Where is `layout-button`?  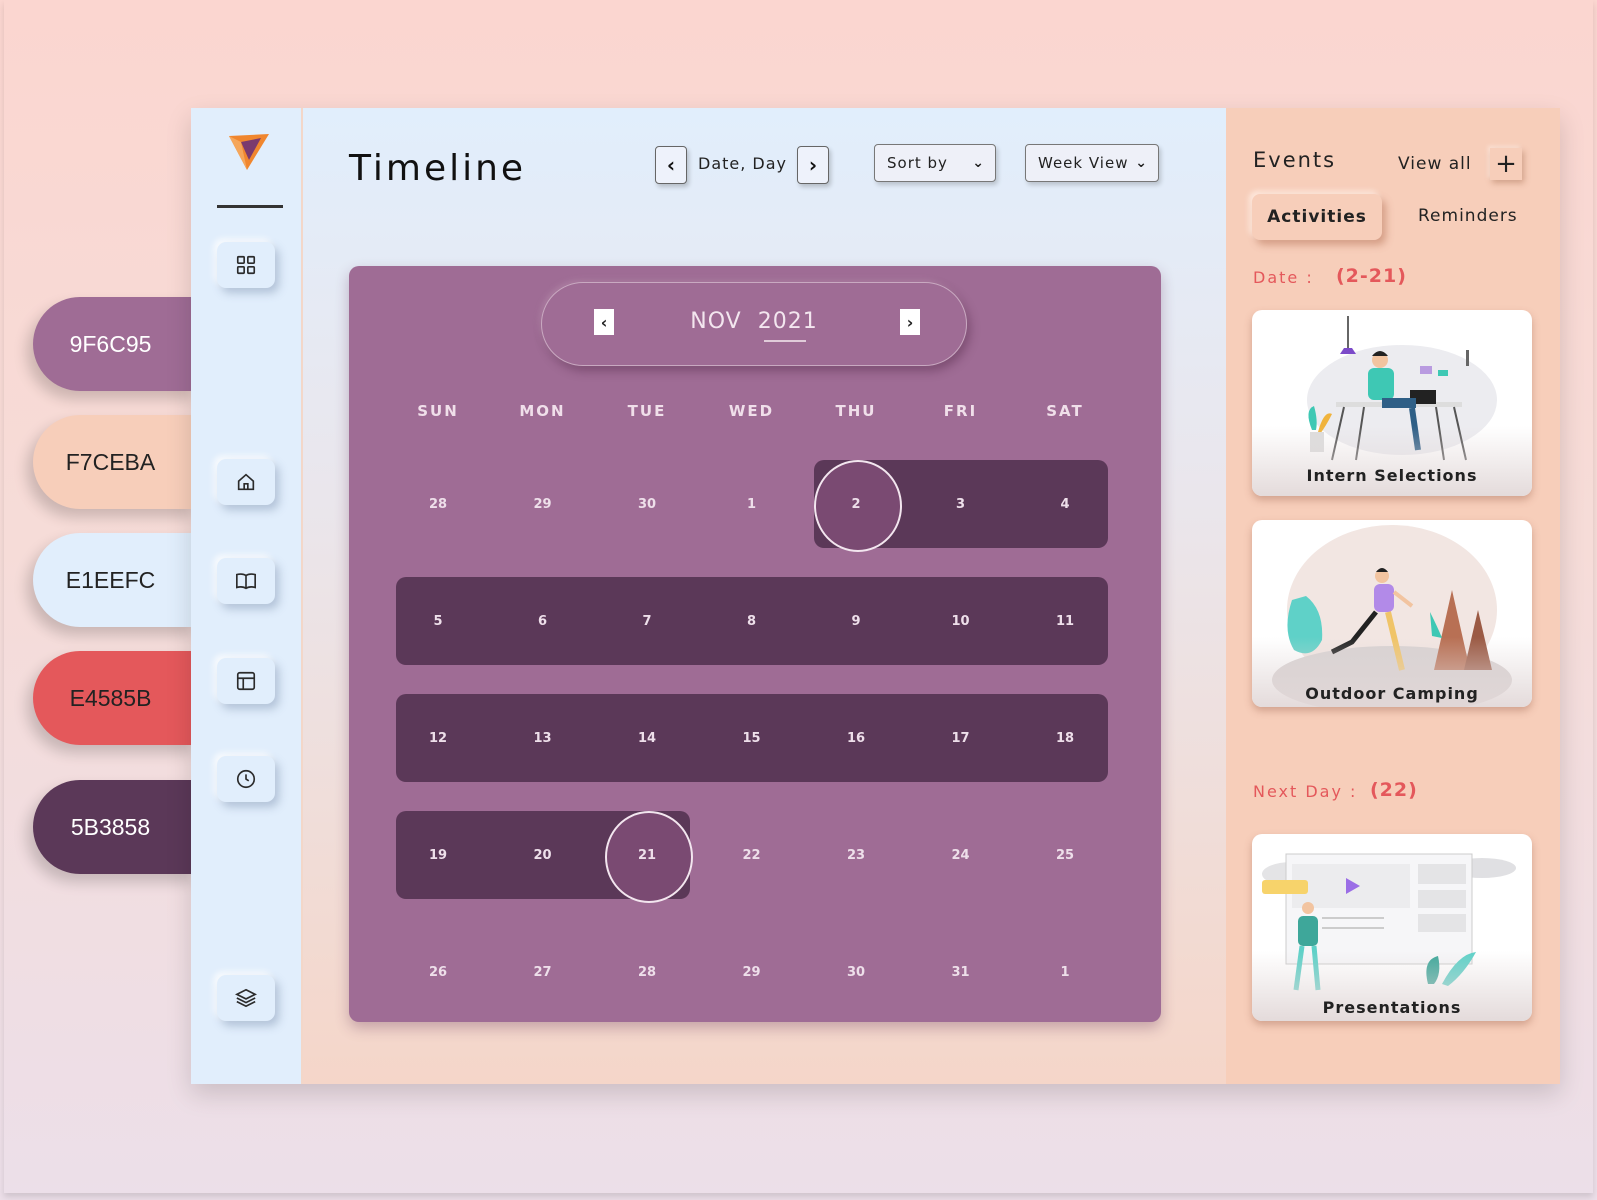 layout-button is located at coordinates (246, 681).